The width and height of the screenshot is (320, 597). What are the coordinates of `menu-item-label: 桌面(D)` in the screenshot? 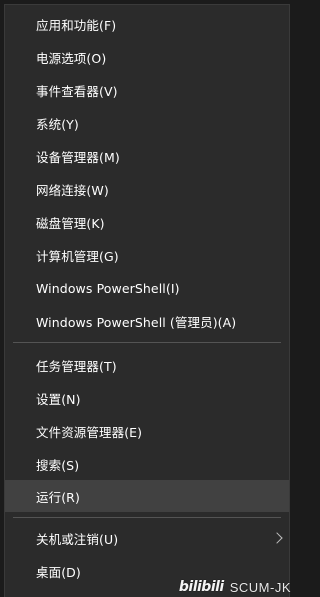 It's located at (58, 572).